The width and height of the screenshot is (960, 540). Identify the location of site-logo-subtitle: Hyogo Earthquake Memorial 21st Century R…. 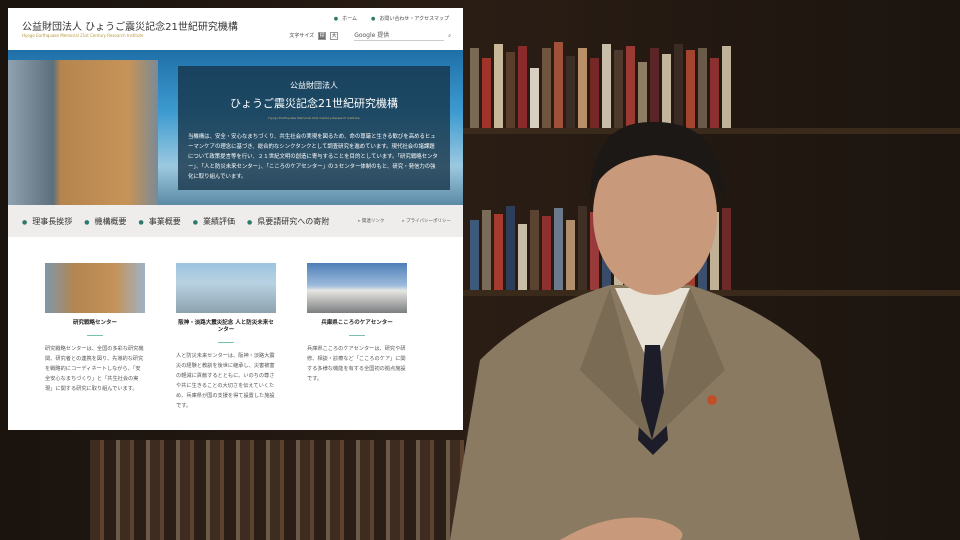
(83, 35).